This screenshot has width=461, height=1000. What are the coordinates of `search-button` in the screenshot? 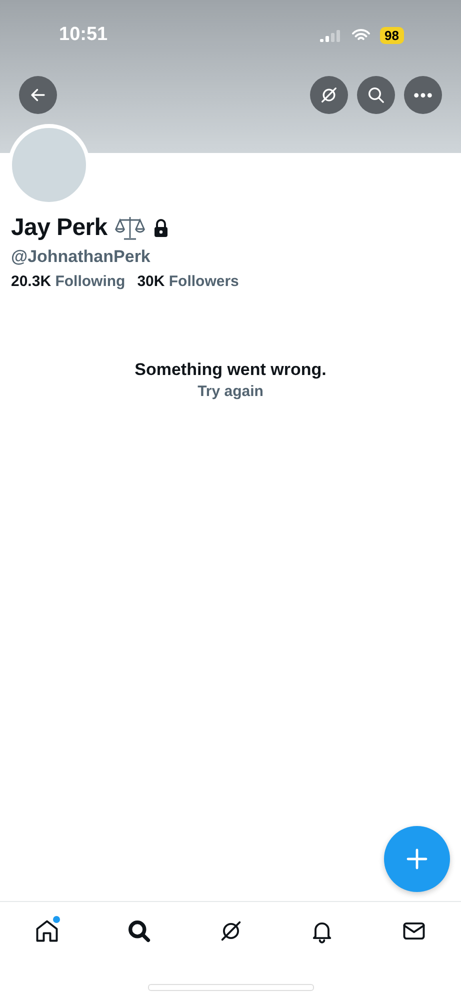 It's located at (376, 95).